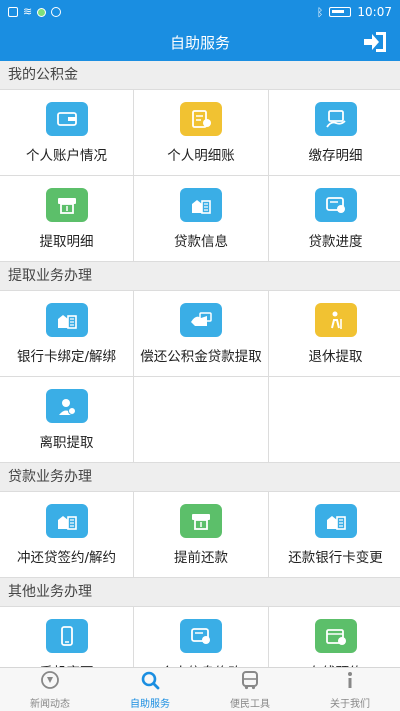  Describe the element at coordinates (66, 557) in the screenshot. I see `service-item-label: 冲还贷签约/解约` at that location.